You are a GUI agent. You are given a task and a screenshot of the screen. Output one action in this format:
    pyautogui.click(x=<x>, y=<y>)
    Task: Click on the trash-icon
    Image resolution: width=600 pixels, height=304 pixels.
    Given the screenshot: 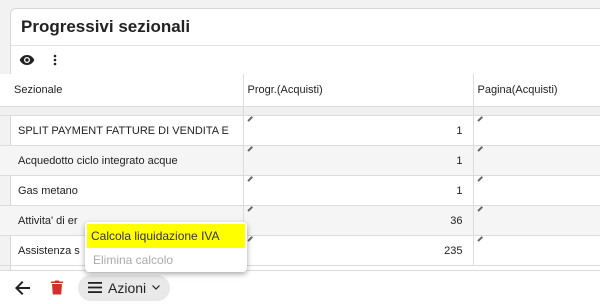 What is the action you would take?
    pyautogui.click(x=57, y=287)
    